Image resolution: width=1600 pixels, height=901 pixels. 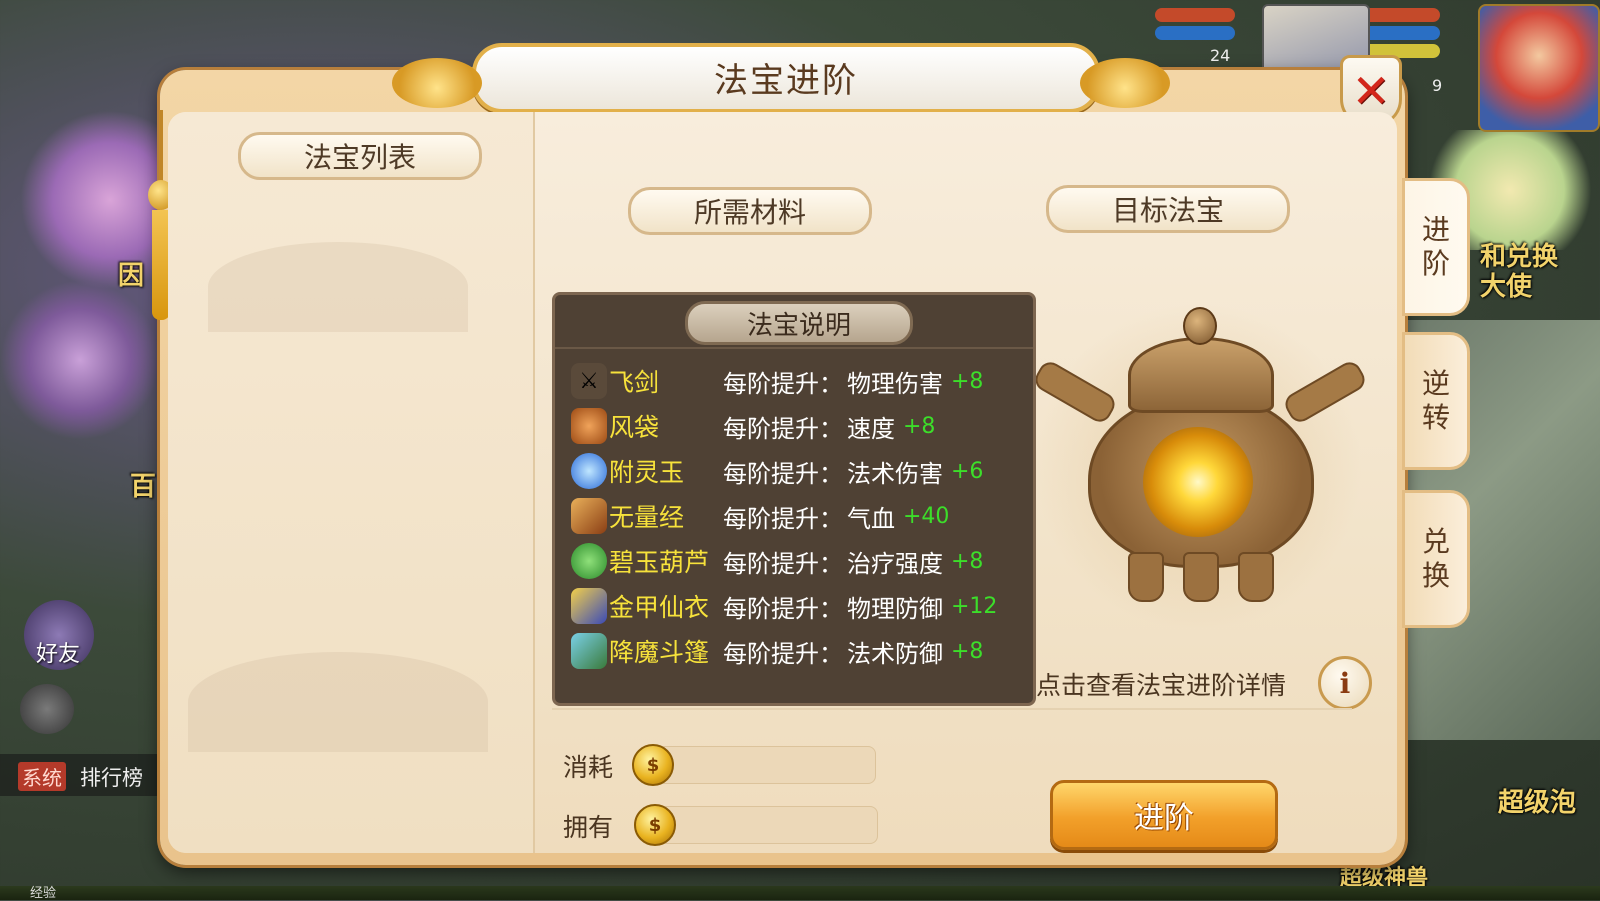 I want to click on item-name: 附灵玉, so click(x=647, y=472).